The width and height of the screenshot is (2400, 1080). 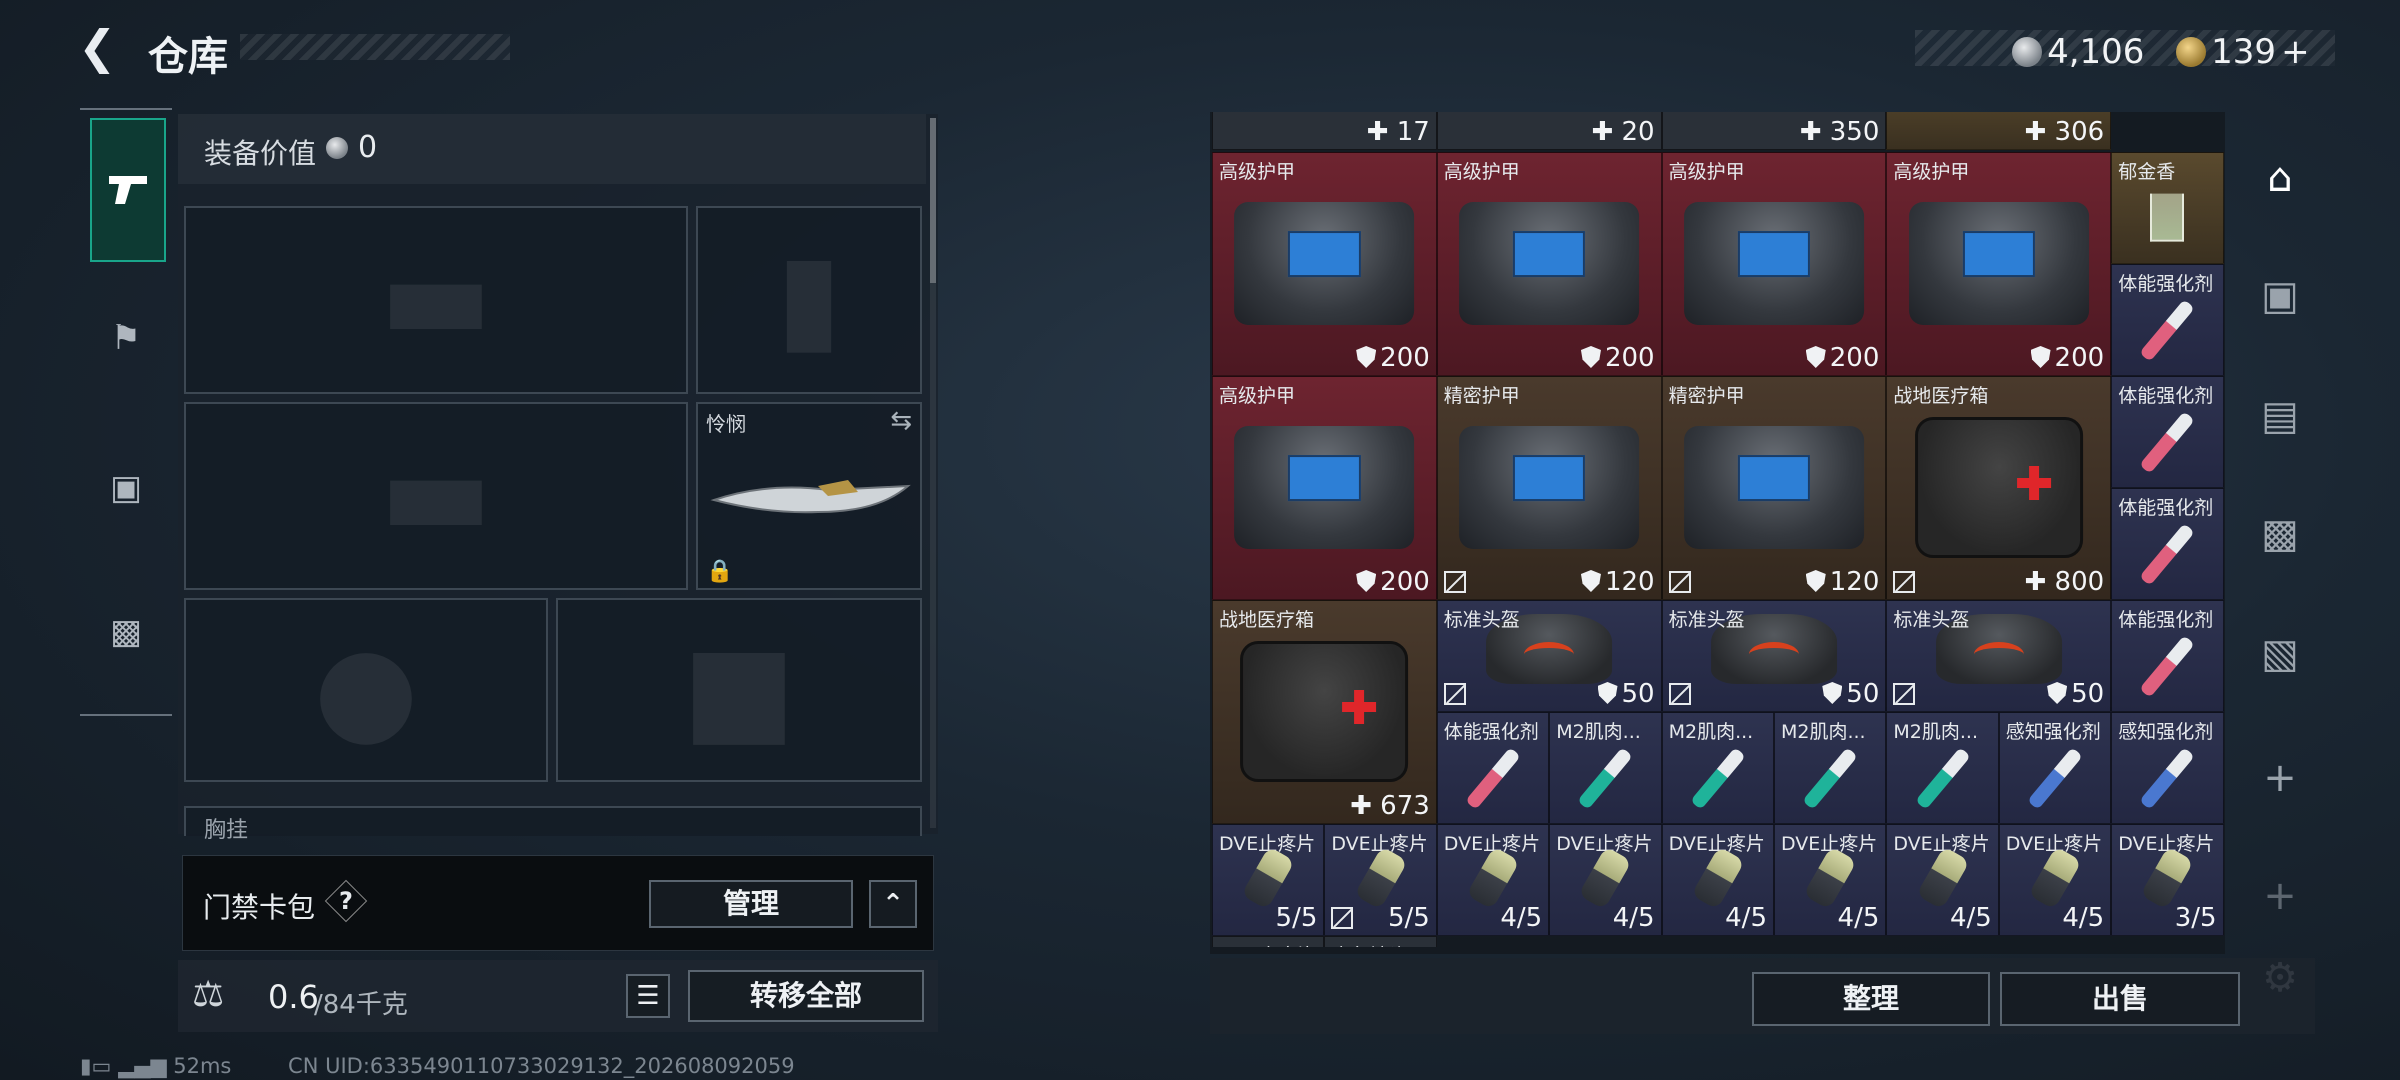 What do you see at coordinates (126, 632) in the screenshot?
I see `tab-case: ▩` at bounding box center [126, 632].